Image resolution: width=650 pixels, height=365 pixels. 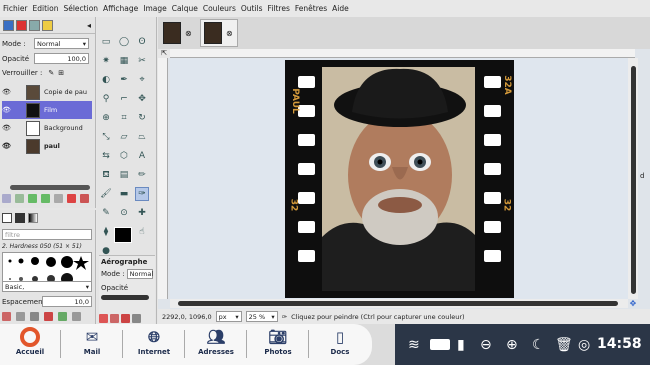 What do you see at coordinates (51, 73) in the screenshot?
I see `brush-lock-icon: ✎` at bounding box center [51, 73].